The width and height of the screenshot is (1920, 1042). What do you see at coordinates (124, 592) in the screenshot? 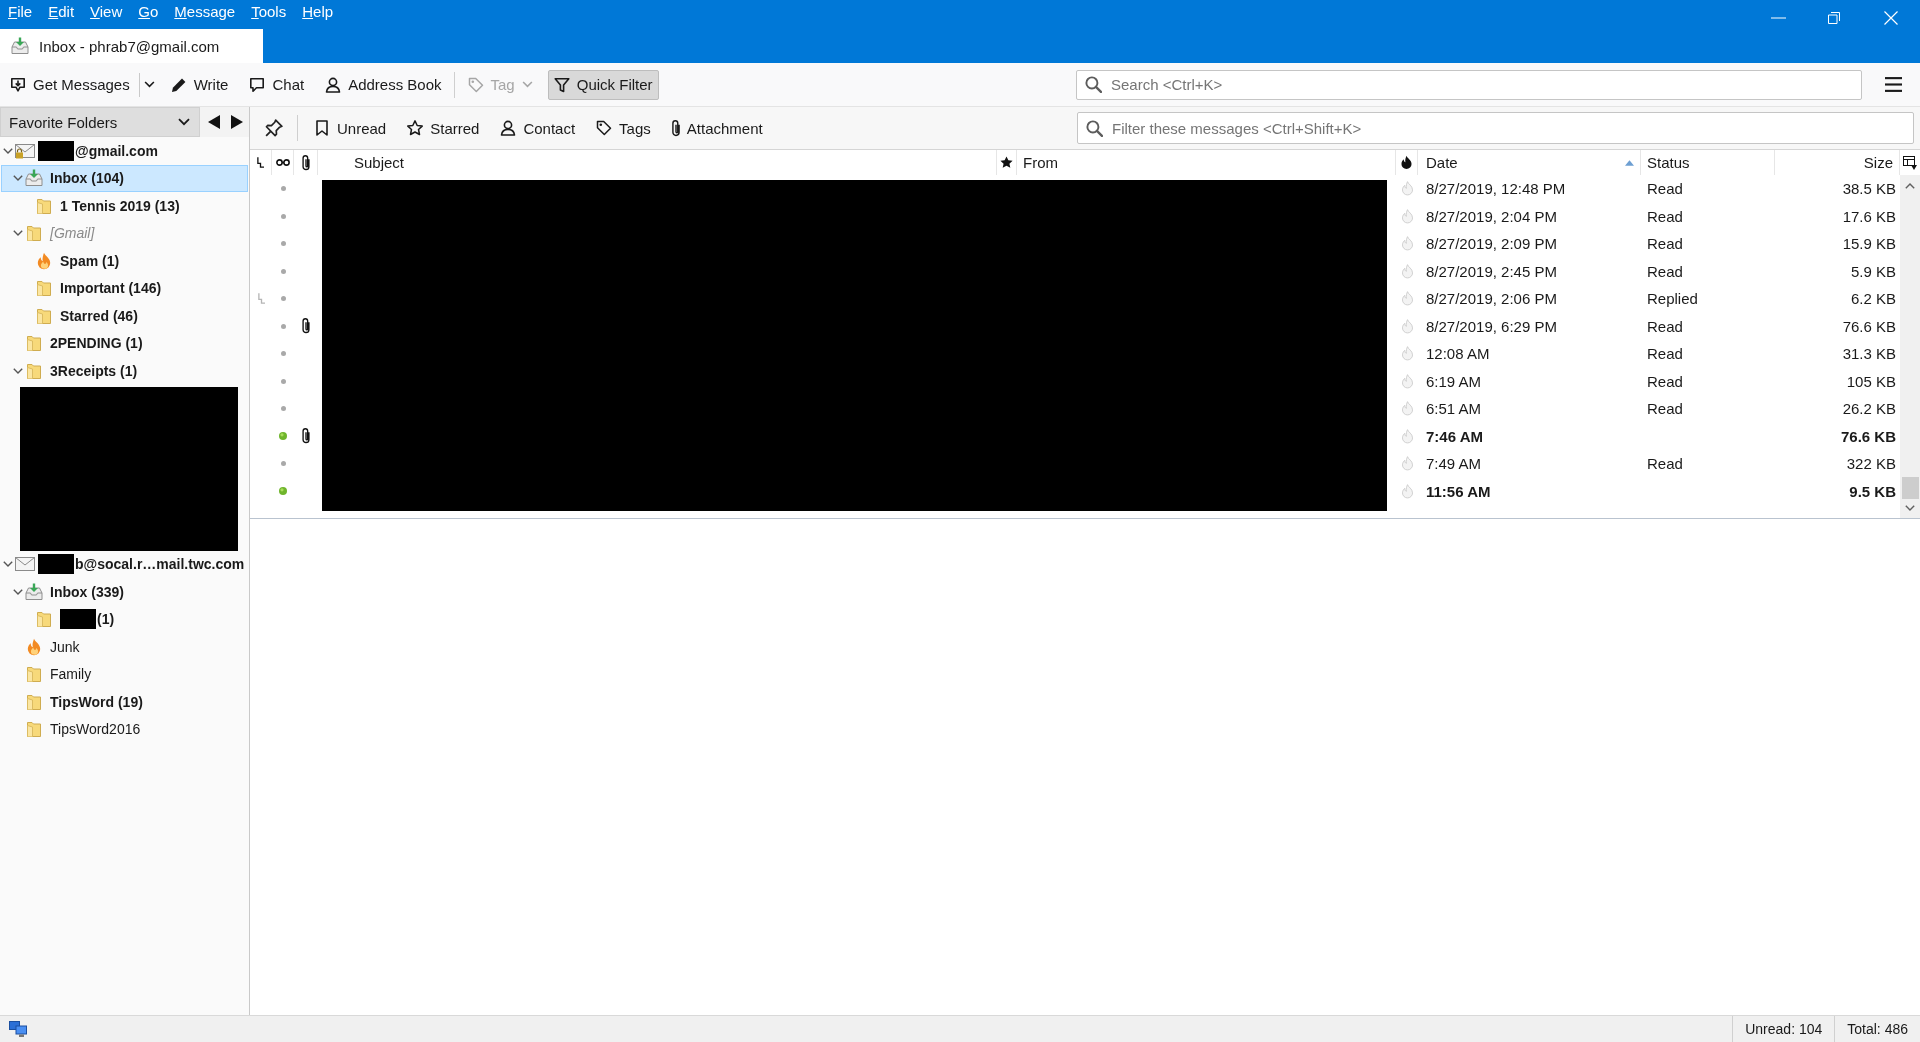
I see `folder-item: Inbox (339)` at bounding box center [124, 592].